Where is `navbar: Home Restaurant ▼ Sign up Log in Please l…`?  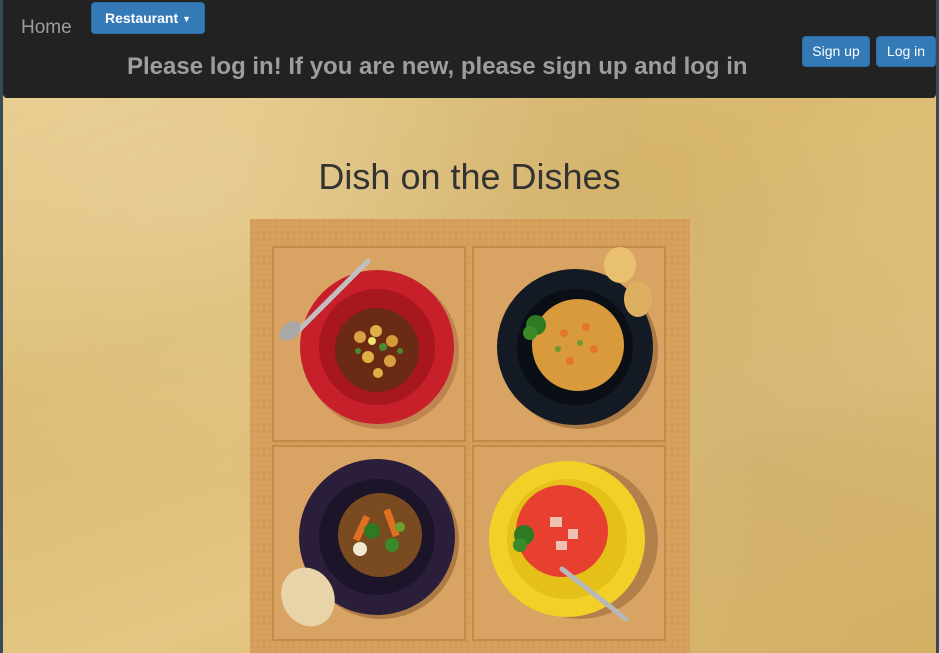
navbar: Home Restaurant ▼ Sign up Log in Please l… is located at coordinates (469, 49).